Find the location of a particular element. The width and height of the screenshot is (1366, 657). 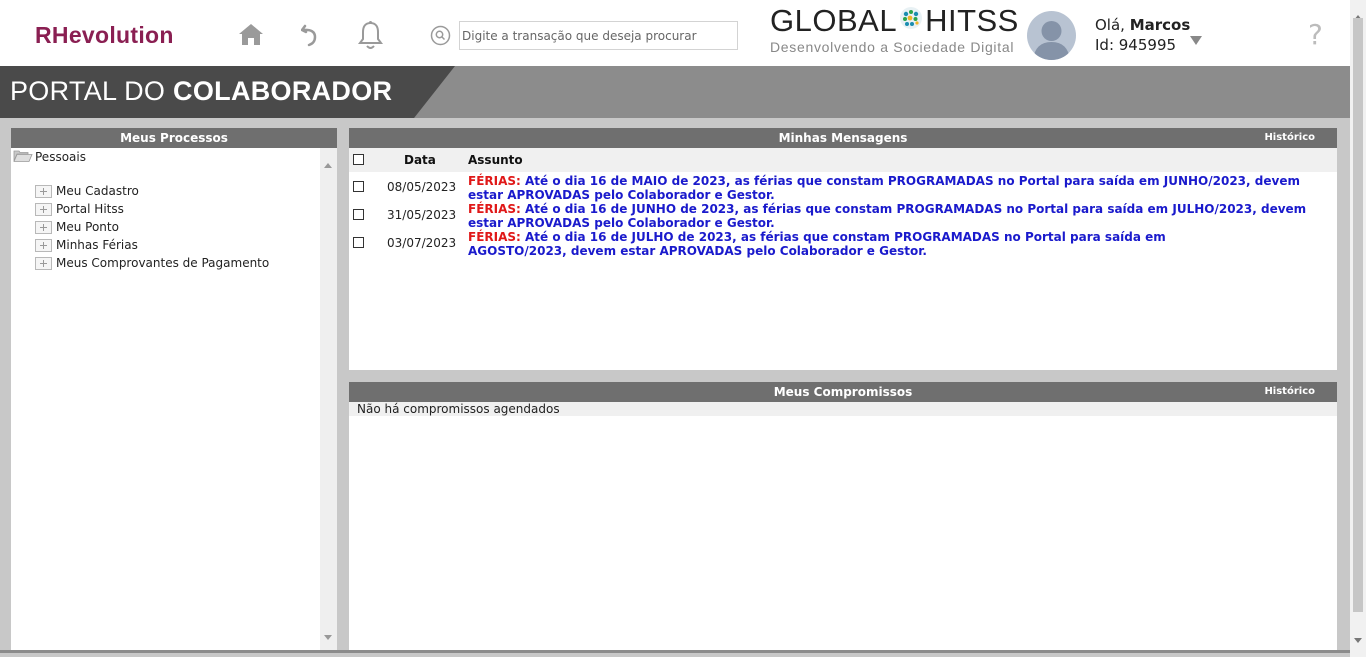

avatar is located at coordinates (1051, 35).